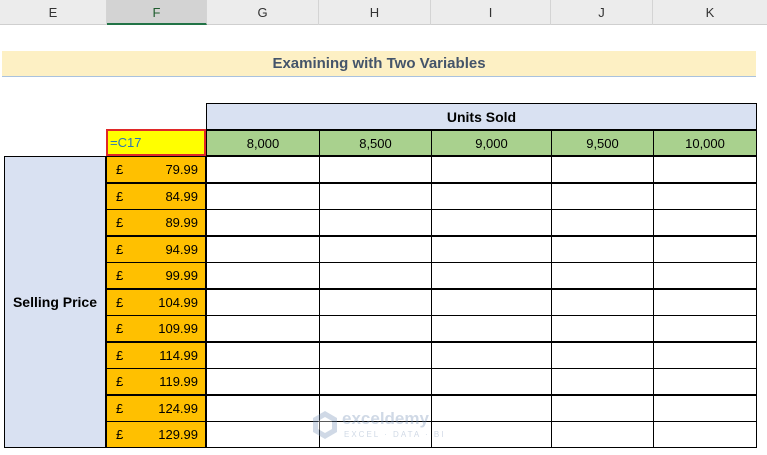  Describe the element at coordinates (375, 12) in the screenshot. I see `column-header-h: H` at that location.